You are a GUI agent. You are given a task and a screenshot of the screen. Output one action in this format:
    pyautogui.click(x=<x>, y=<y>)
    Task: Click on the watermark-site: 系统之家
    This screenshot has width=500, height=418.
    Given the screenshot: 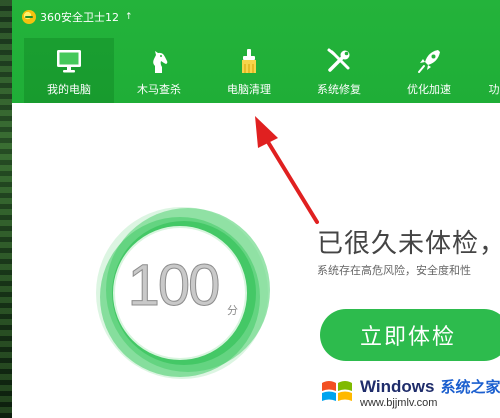 What is the action you would take?
    pyautogui.click(x=470, y=386)
    